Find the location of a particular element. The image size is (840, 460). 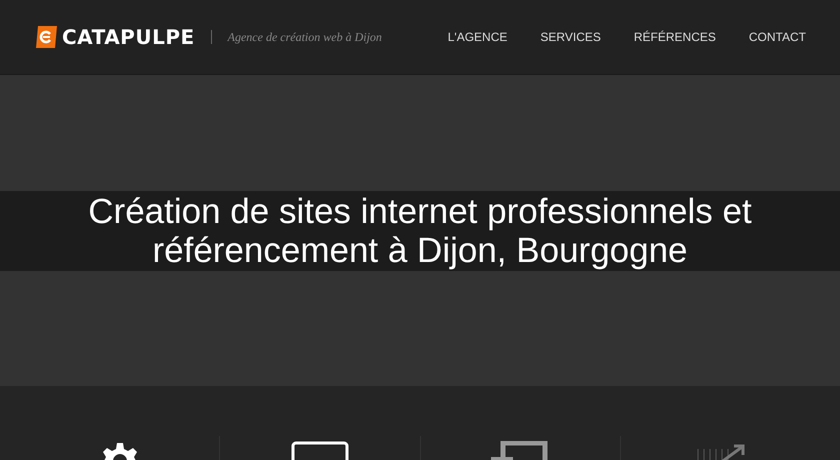

tagline: Agence de création web à Dijon is located at coordinates (305, 37).